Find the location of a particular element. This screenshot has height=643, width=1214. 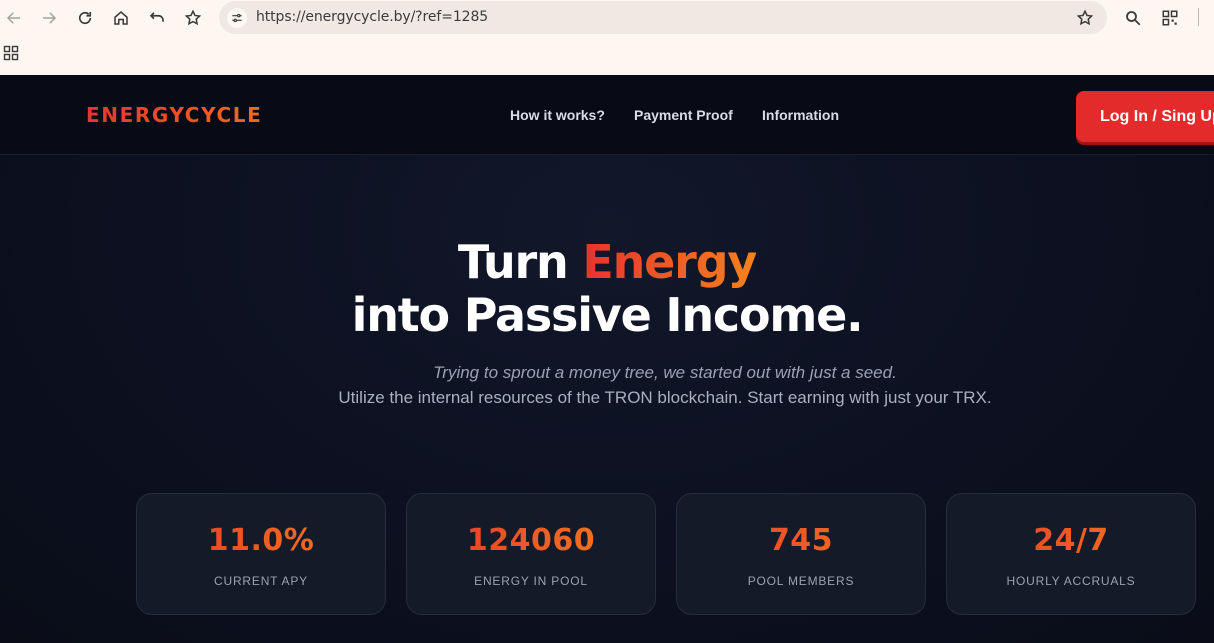

stat-card-apy: 11.0% CURRENT APY is located at coordinates (261, 554).